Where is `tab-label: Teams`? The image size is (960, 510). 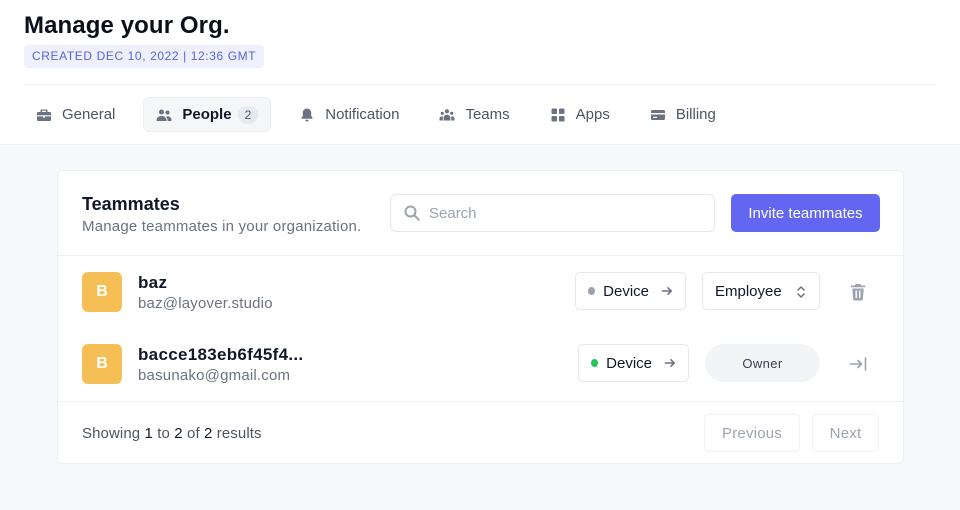
tab-label: Teams is located at coordinates (487, 114).